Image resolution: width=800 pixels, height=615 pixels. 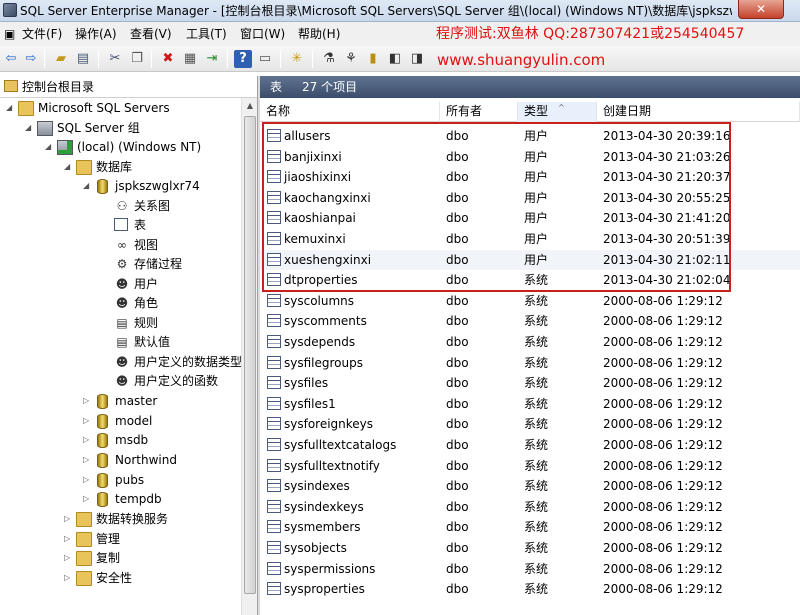 What do you see at coordinates (530, 569) in the screenshot?
I see `table-row: syspermissions dbo 系统 2000-08-06 1:29:12` at bounding box center [530, 569].